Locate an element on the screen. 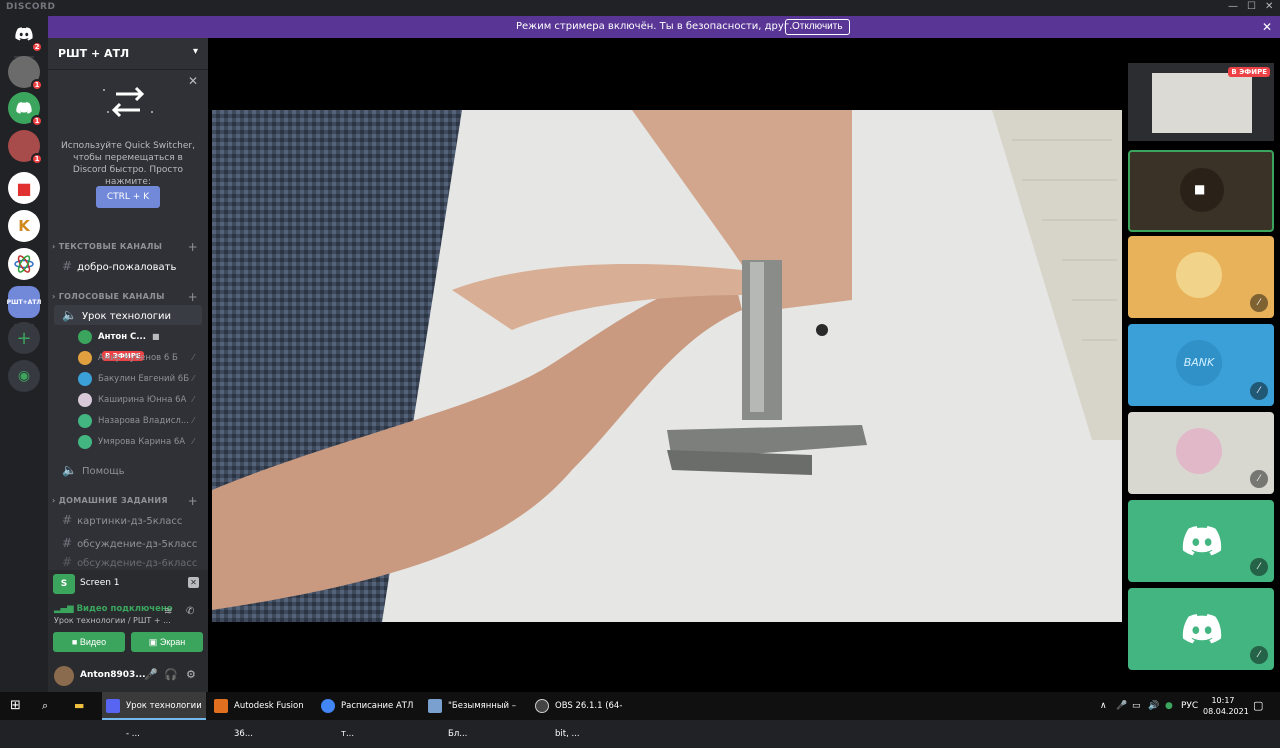  server-icon-3: 1 is located at coordinates (25, 147).